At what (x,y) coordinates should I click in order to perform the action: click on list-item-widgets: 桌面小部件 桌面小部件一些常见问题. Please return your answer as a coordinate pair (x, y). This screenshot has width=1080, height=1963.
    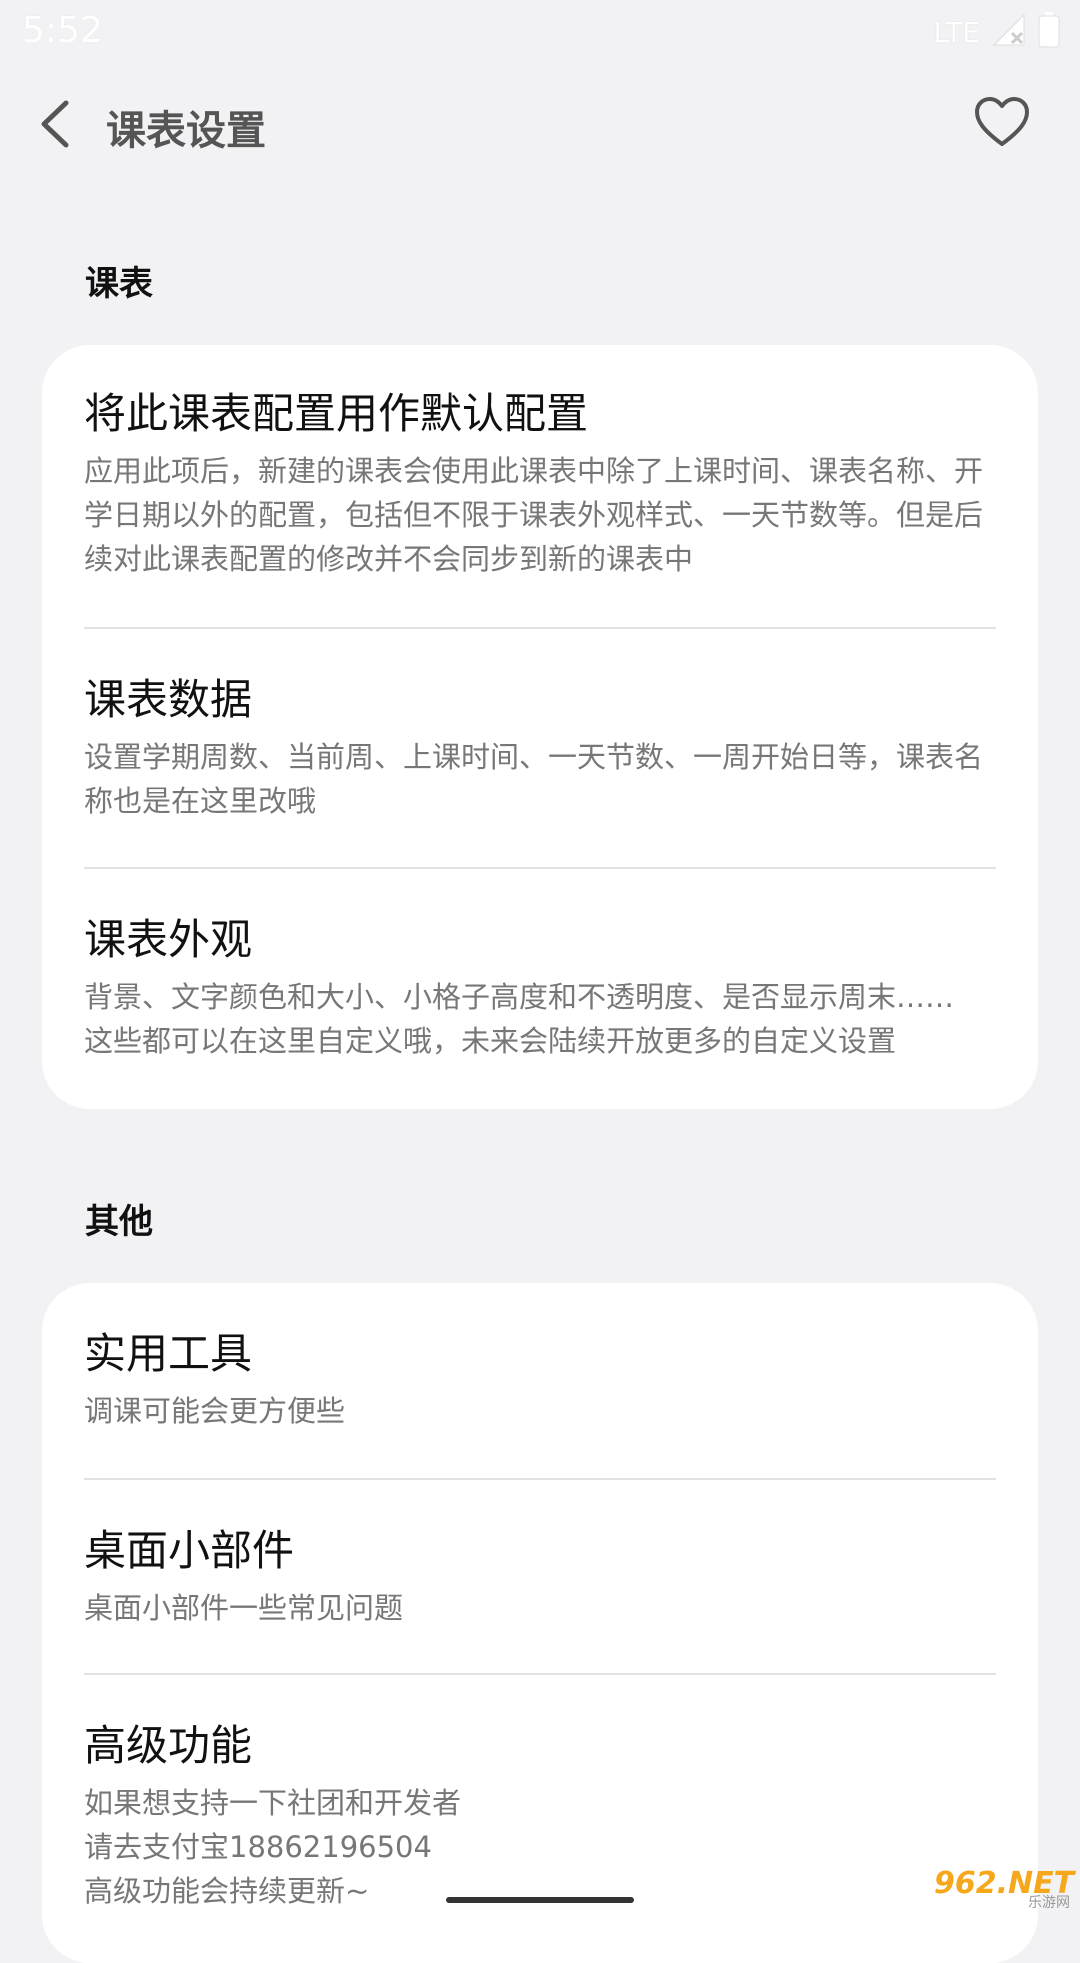
    Looking at the image, I should click on (540, 1577).